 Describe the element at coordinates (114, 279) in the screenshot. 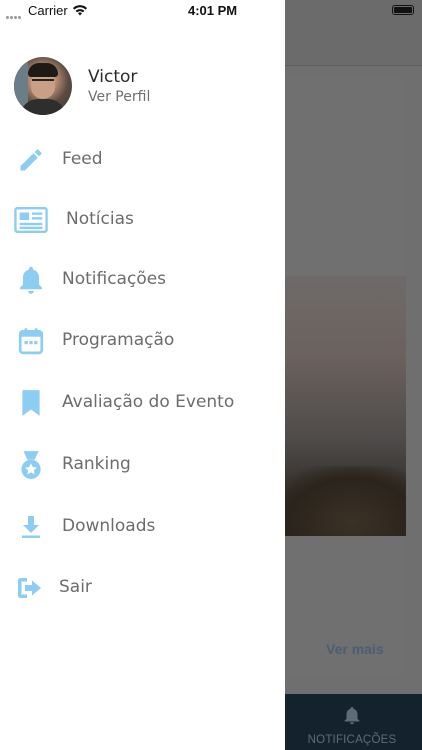

I see `menu-item-label: Notificações` at that location.